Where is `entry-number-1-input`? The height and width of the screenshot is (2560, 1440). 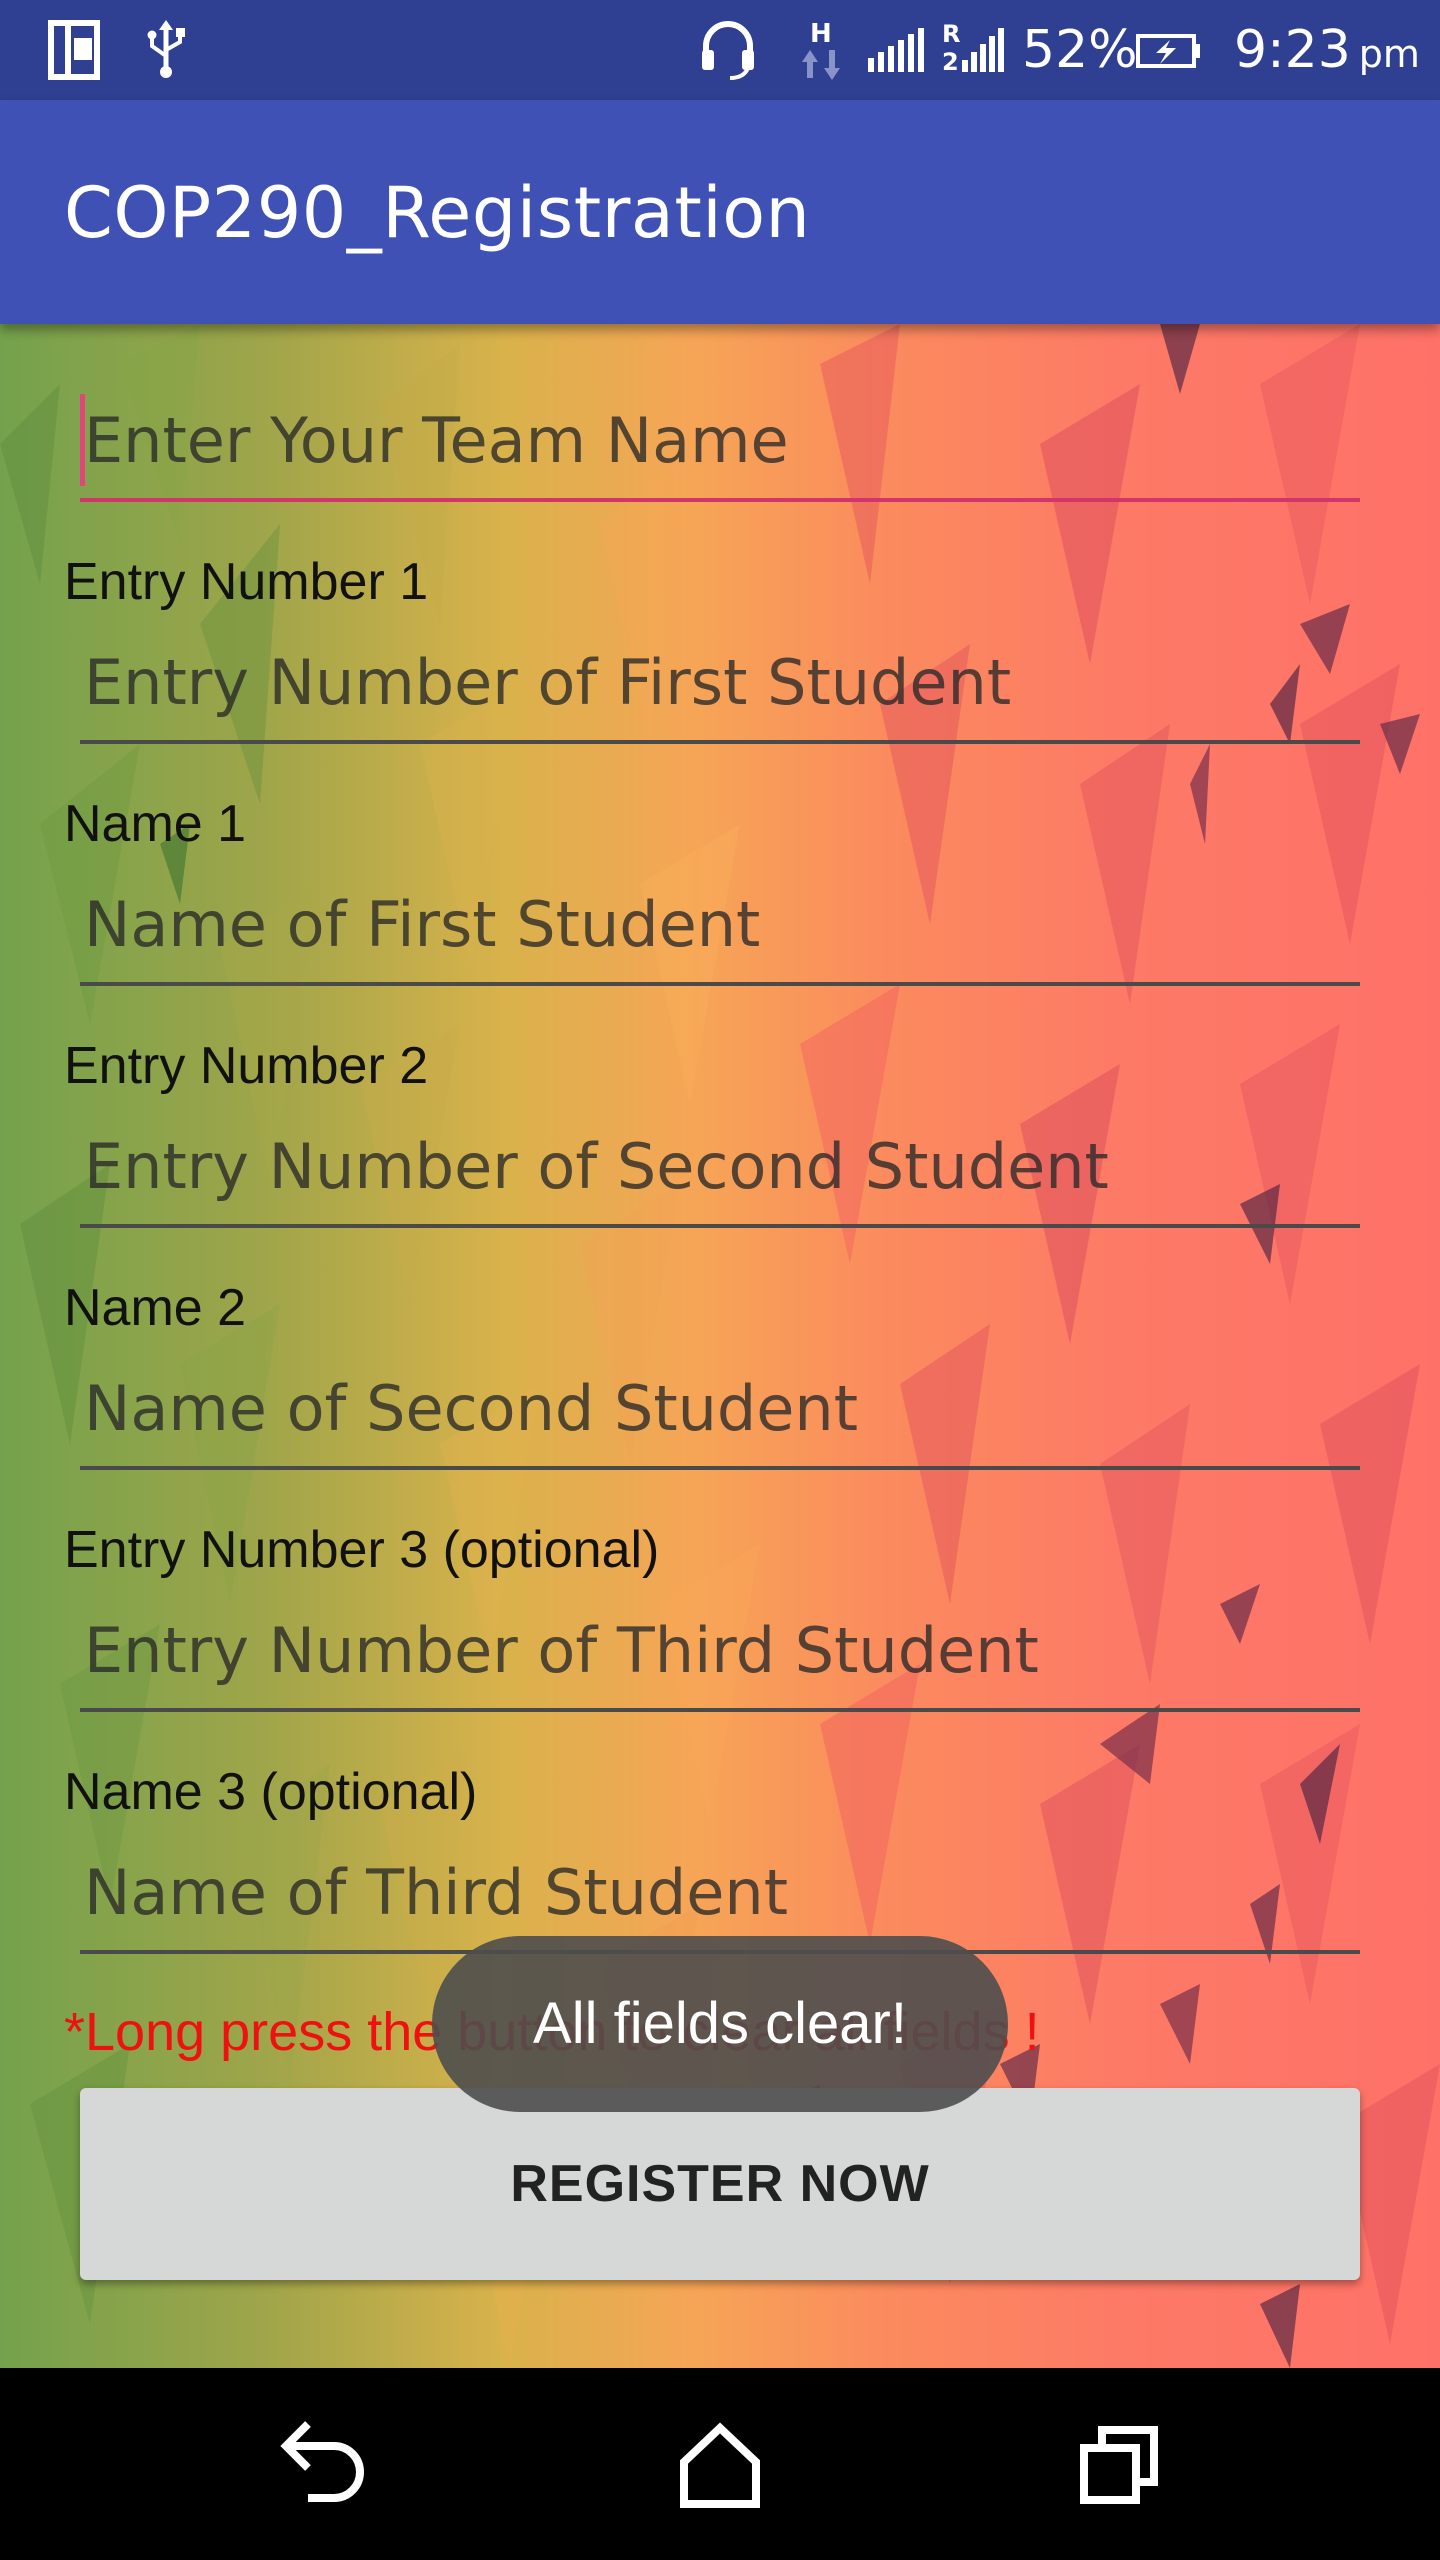 entry-number-1-input is located at coordinates (720, 684).